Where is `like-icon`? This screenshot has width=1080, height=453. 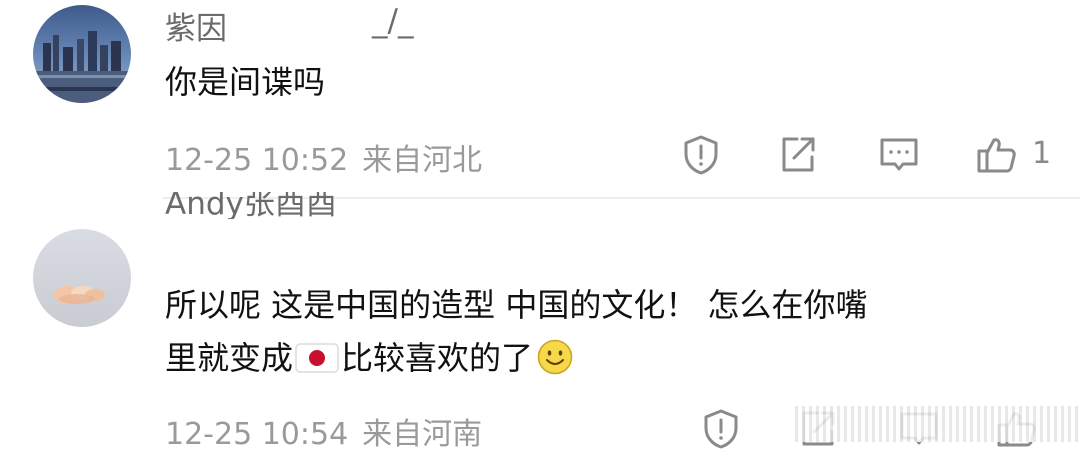
like-icon is located at coordinates (997, 155).